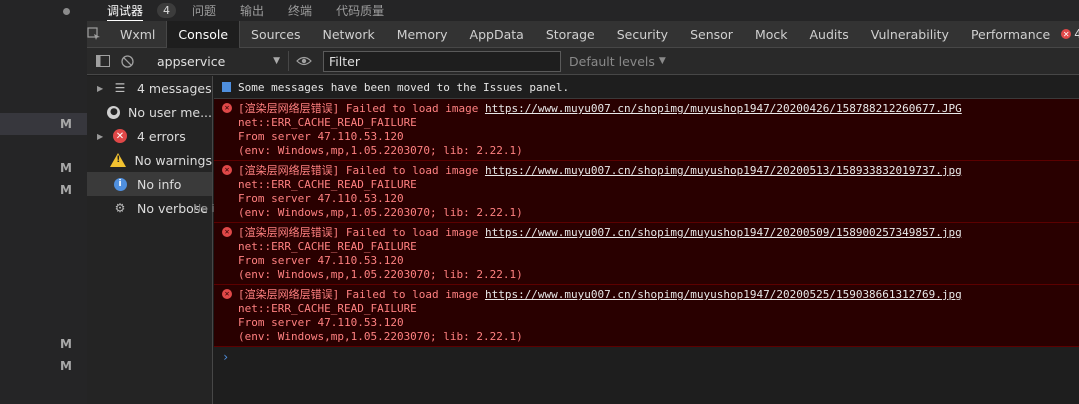  What do you see at coordinates (120, 88) in the screenshot?
I see `list-icon: ☰` at bounding box center [120, 88].